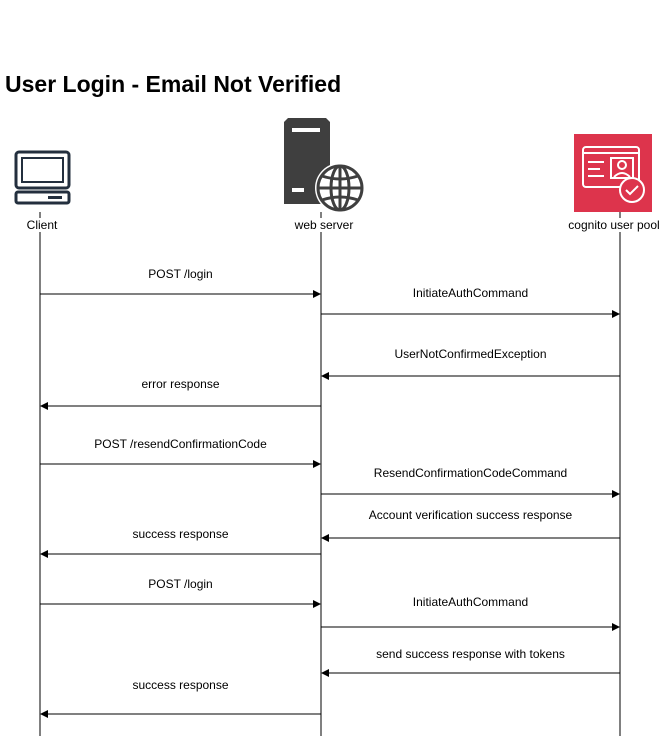 This screenshot has width=661, height=736. What do you see at coordinates (42, 177) in the screenshot?
I see `computer-monitor-icon` at bounding box center [42, 177].